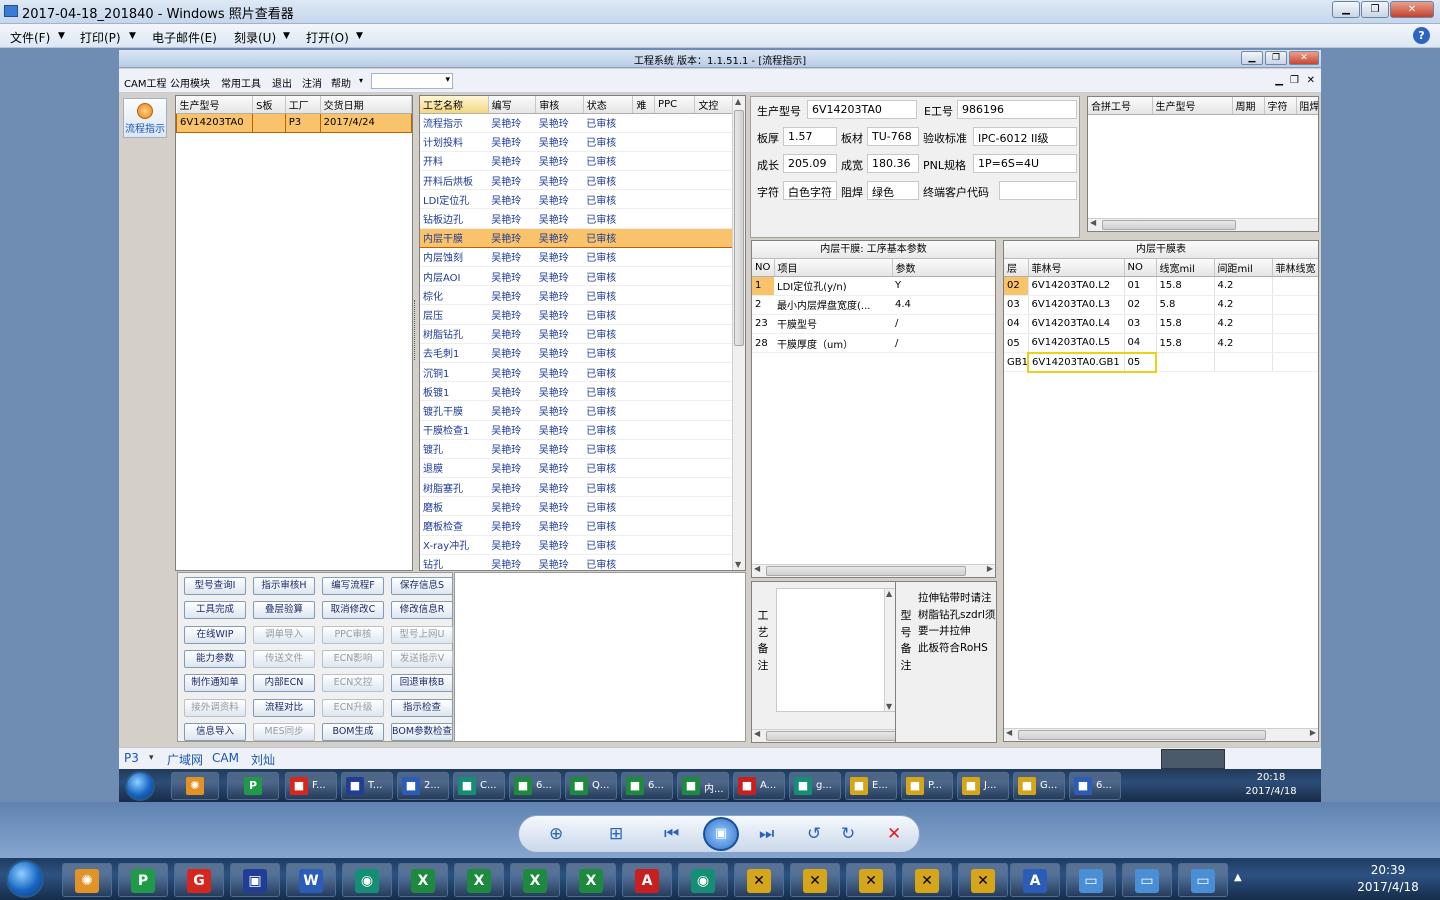 This screenshot has height=900, width=1440. I want to click on action-button: 修改信息R, so click(422, 610).